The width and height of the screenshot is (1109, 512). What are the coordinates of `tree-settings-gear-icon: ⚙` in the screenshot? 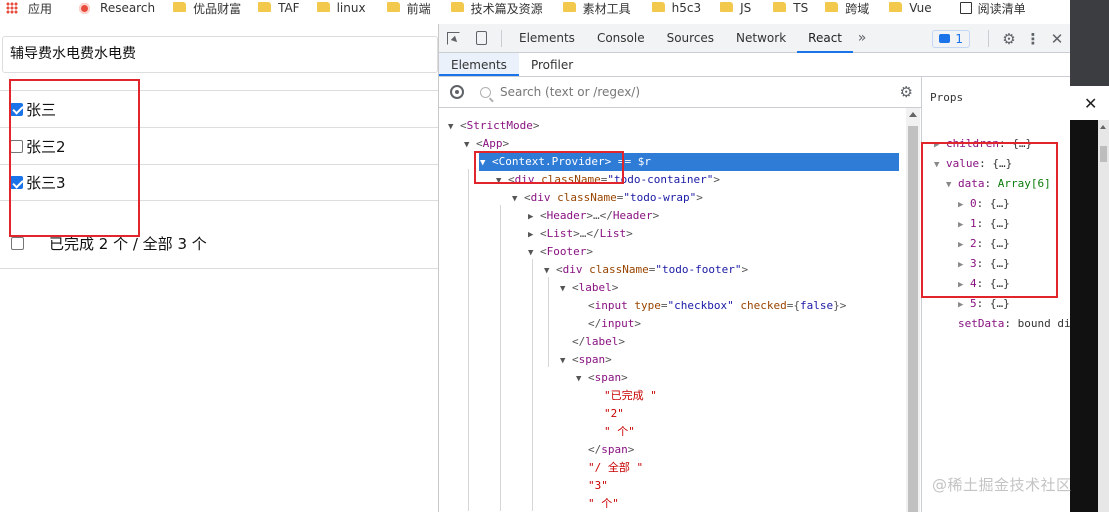 It's located at (906, 92).